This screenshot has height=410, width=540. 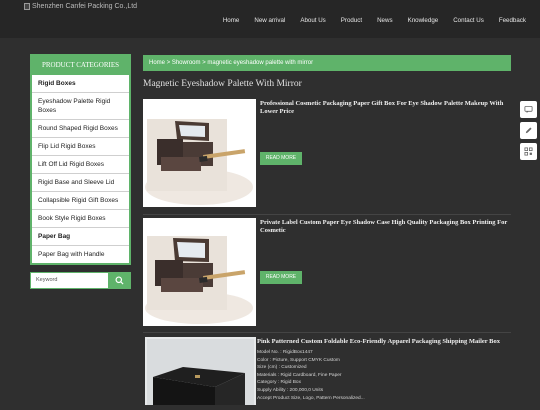 I want to click on black-box-photo, so click(x=200, y=371).